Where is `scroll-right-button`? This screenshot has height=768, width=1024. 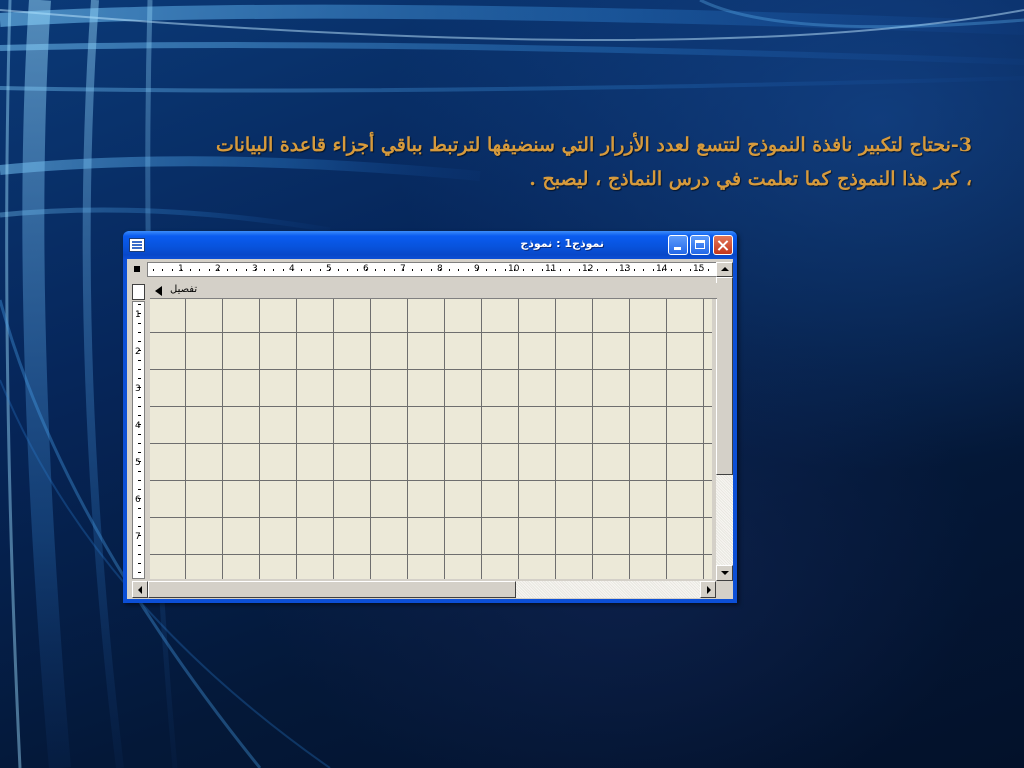 scroll-right-button is located at coordinates (708, 589).